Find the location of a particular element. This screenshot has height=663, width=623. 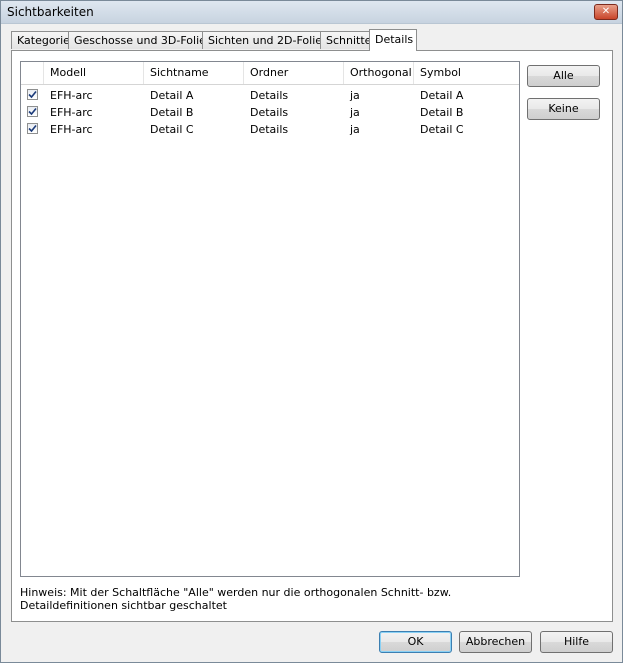

tab-geschosse-3d-folien: Geschosse und 3D-Folien is located at coordinates (140, 40).